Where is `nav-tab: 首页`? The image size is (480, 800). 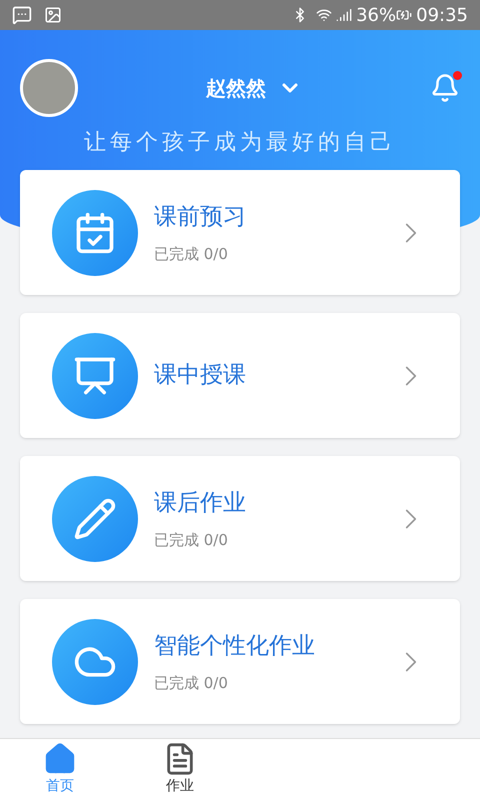
nav-tab: 首页 is located at coordinates (60, 769).